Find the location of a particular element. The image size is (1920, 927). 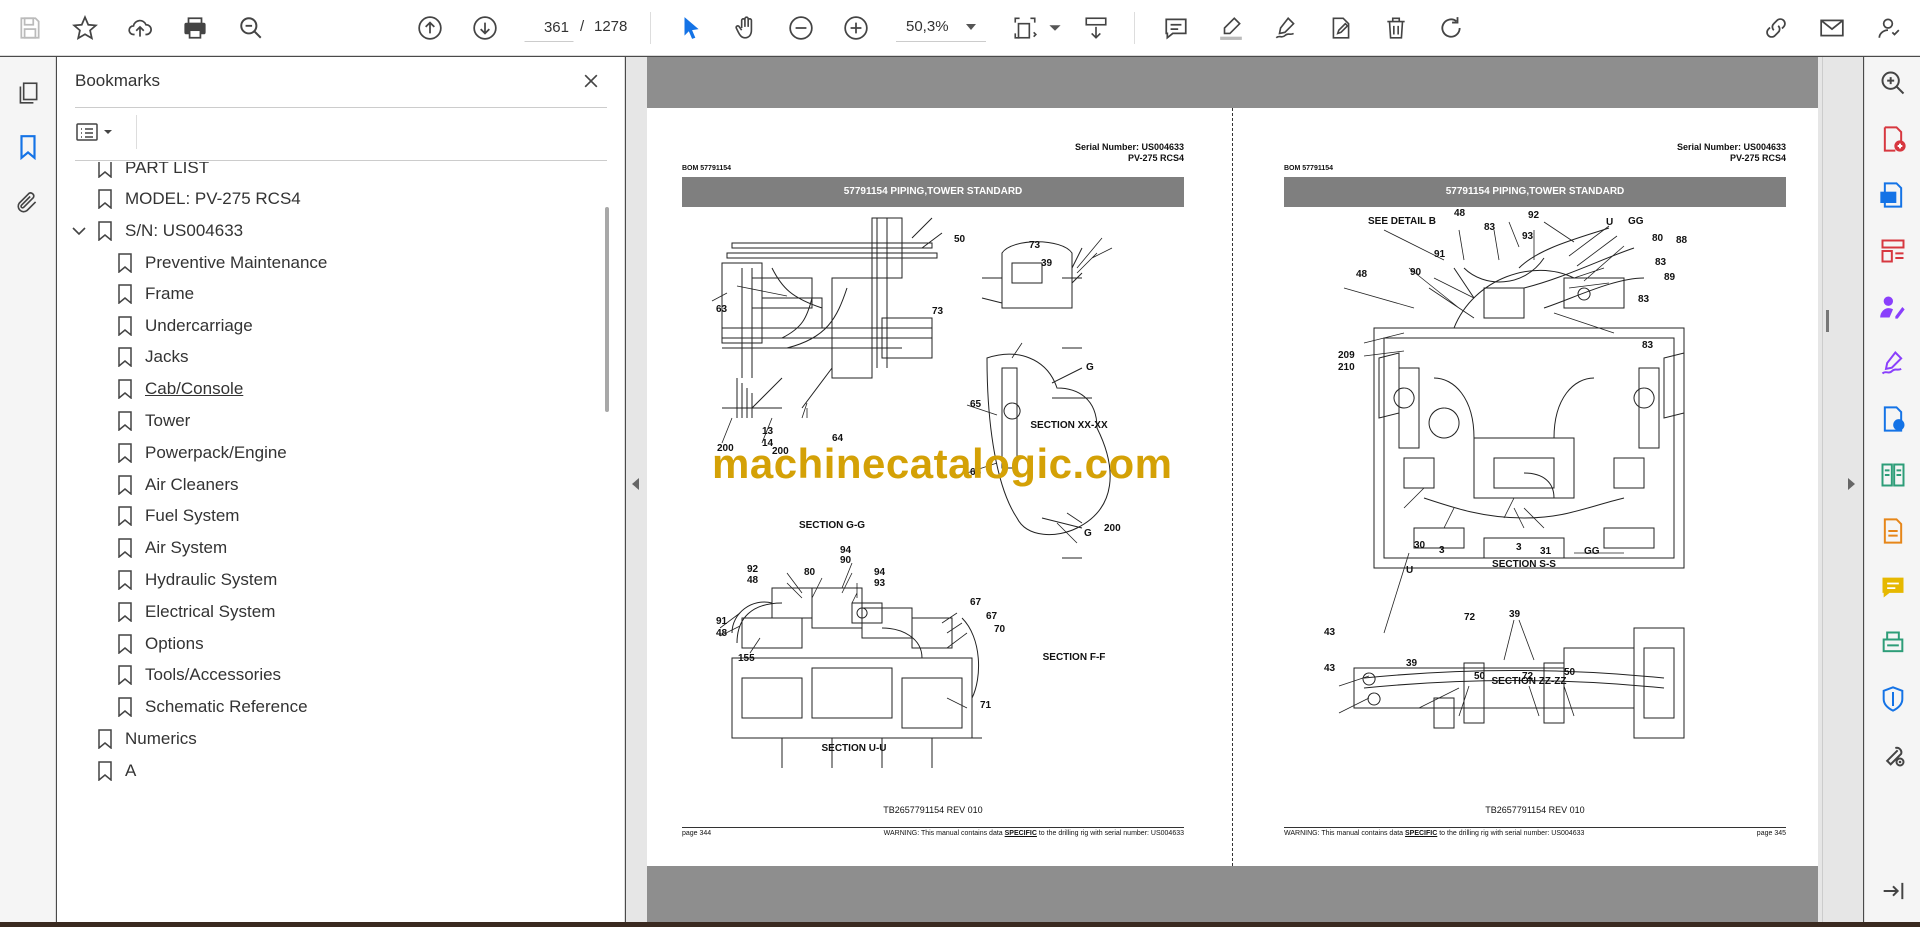

combine-icon is located at coordinates (1893, 531).